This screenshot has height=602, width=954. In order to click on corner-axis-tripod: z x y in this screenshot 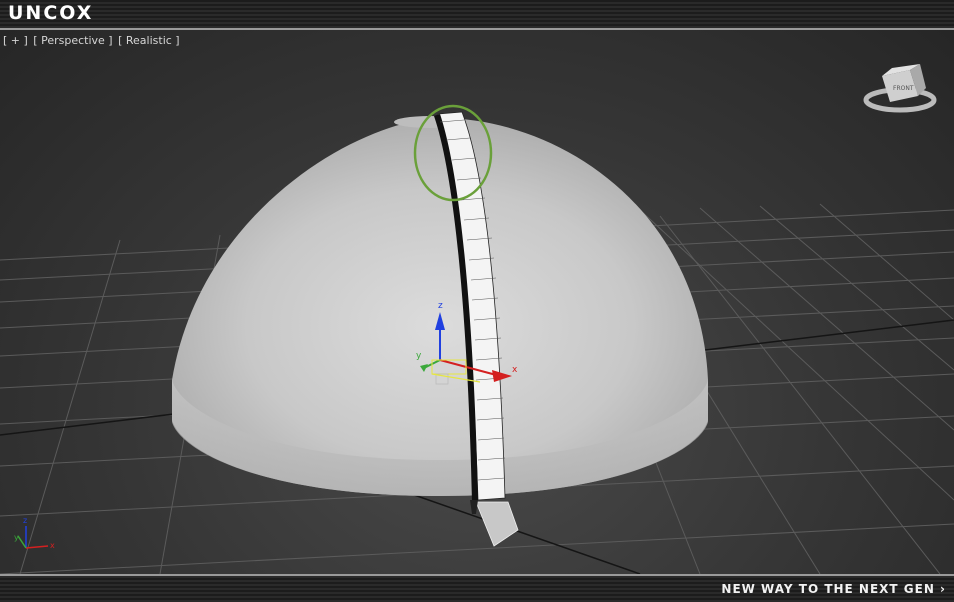, I will do `click(34, 533)`.